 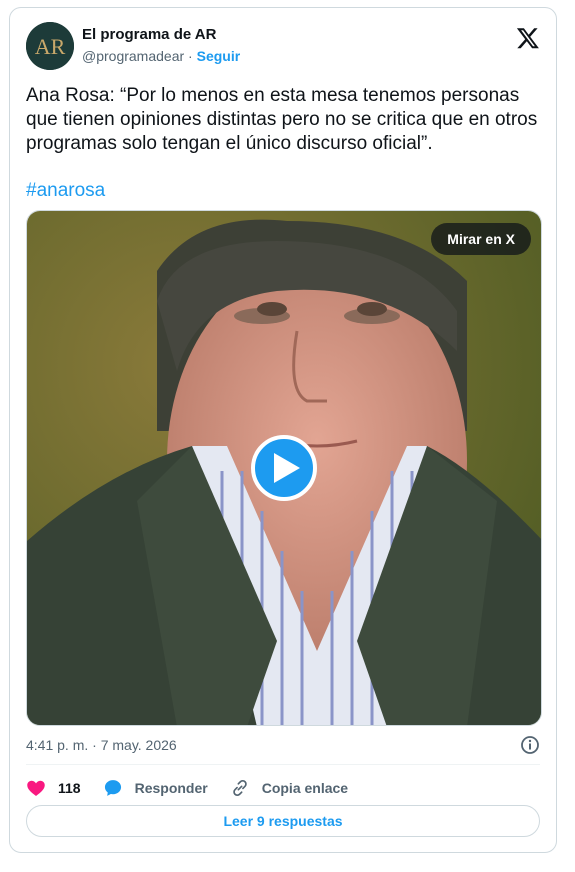 I want to click on reply-bubble-icon, so click(x=112, y=788).